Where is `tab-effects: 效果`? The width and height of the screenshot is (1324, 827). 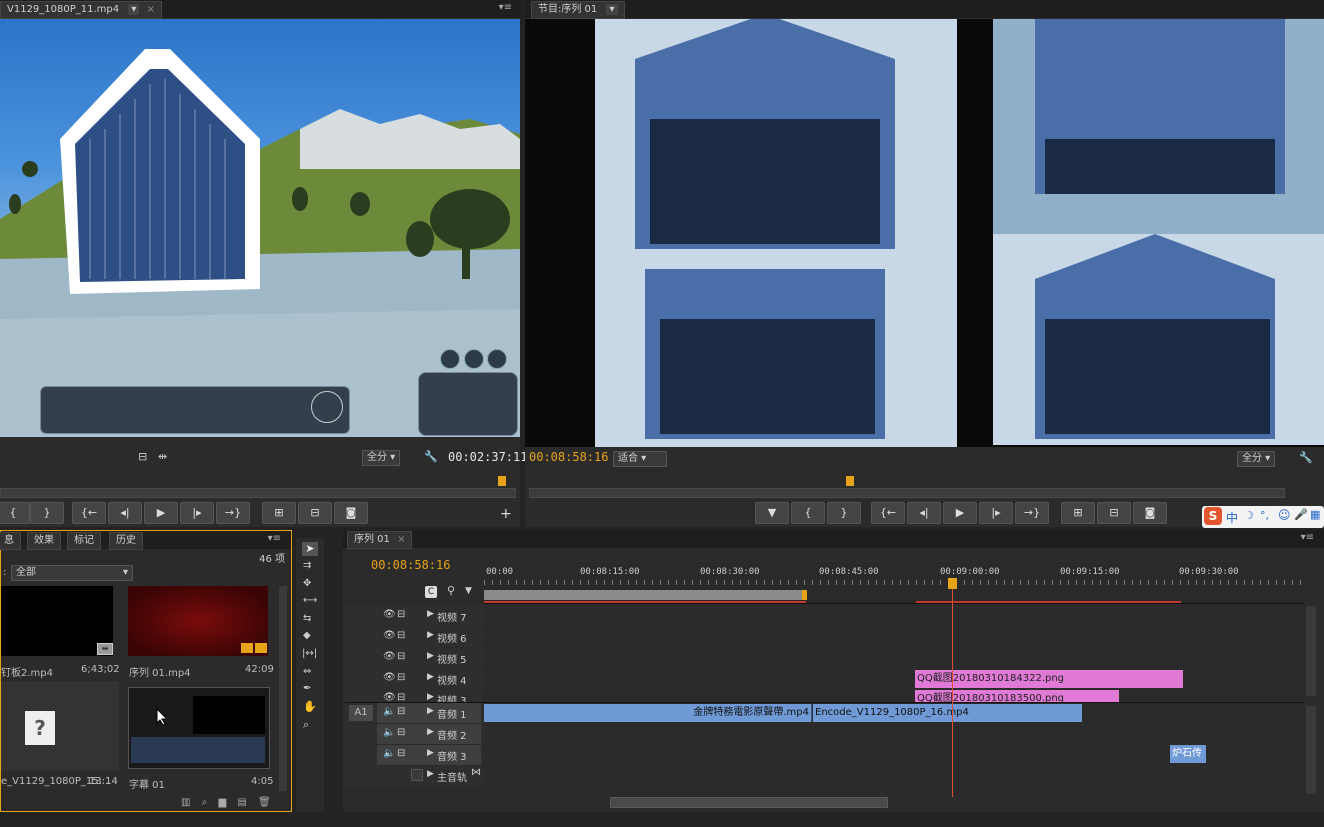 tab-effects: 效果 is located at coordinates (44, 541).